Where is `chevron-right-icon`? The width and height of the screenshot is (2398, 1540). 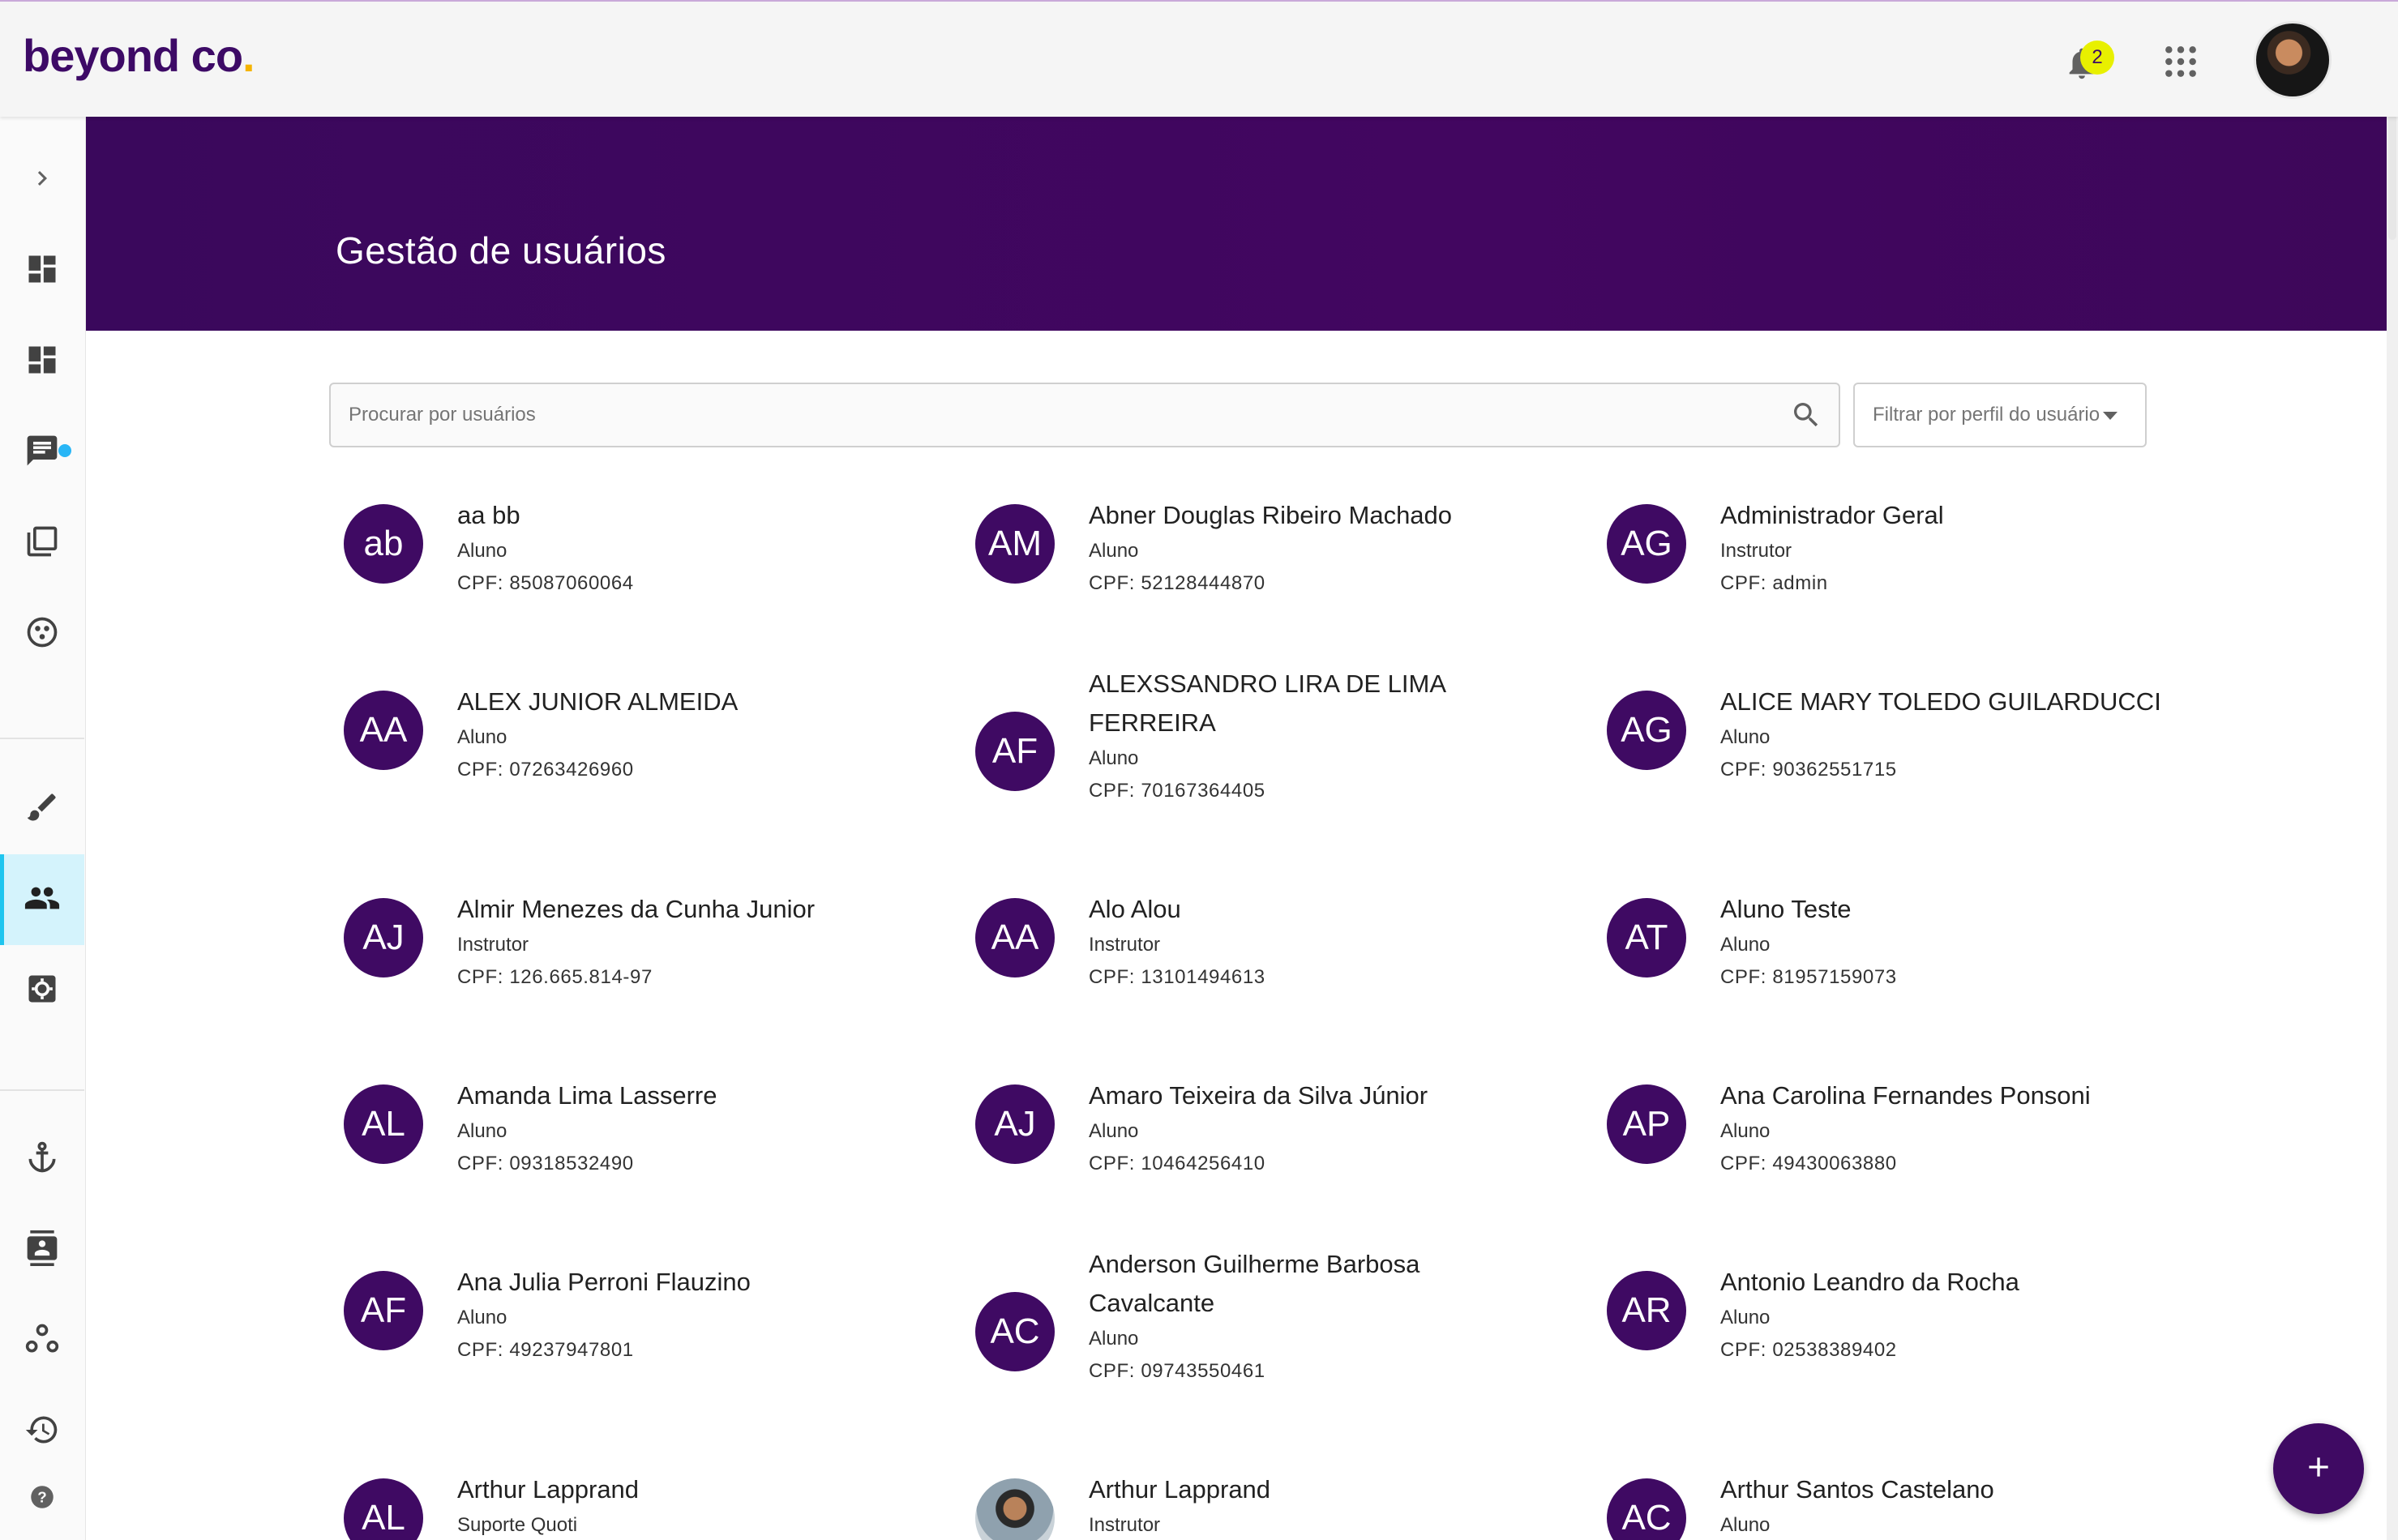 chevron-right-icon is located at coordinates (43, 180).